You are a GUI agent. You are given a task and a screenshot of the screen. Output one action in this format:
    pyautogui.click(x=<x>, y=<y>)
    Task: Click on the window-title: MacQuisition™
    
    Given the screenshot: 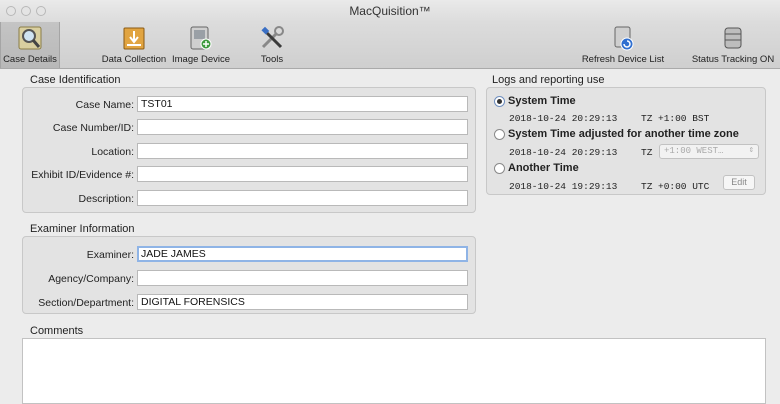 What is the action you would take?
    pyautogui.click(x=390, y=11)
    